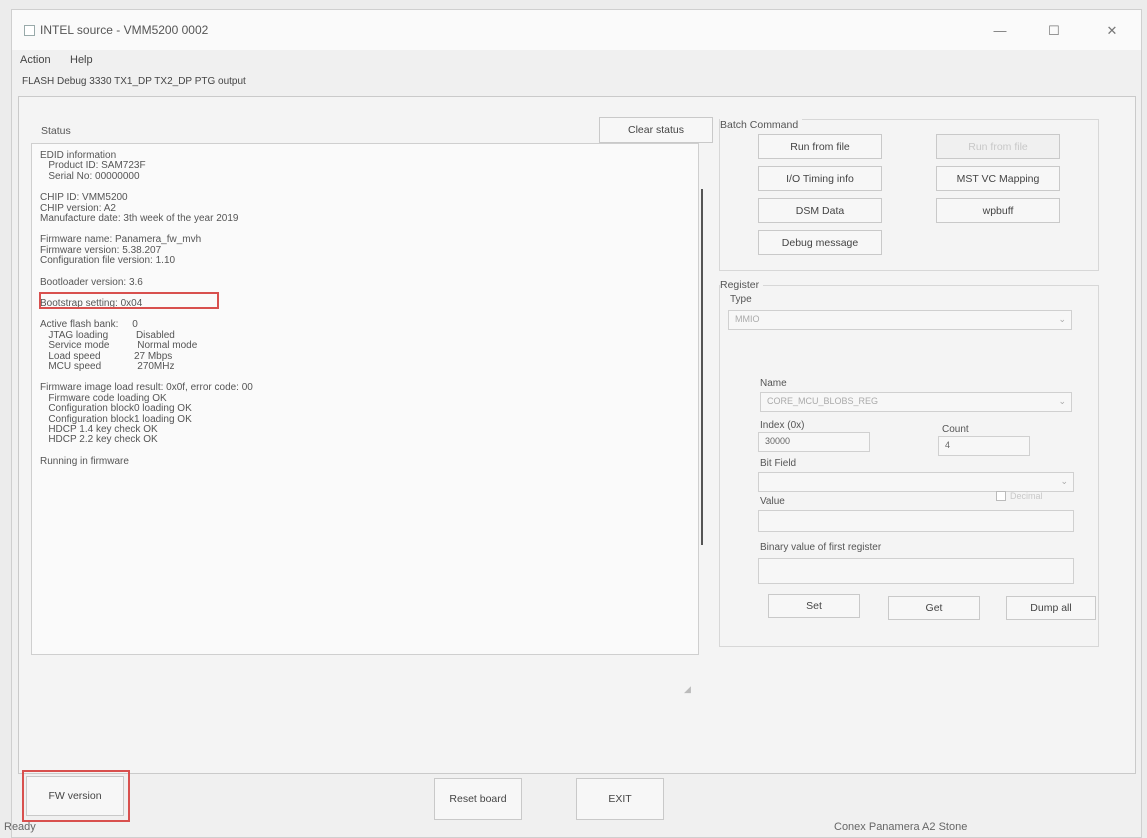 This screenshot has height=838, width=1147. Describe the element at coordinates (78, 208) in the screenshot. I see `status-line: CHIP version: A2` at that location.